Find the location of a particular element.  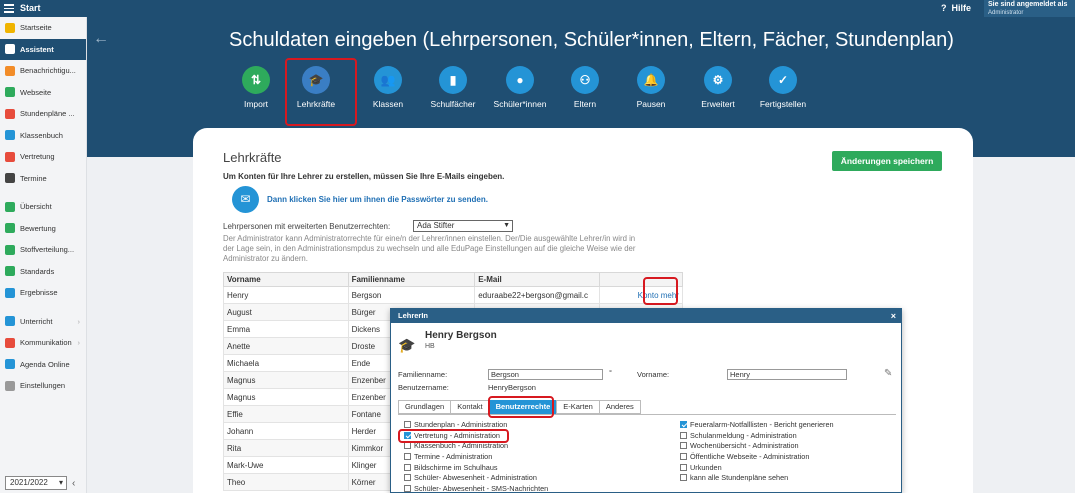

sidebar-item-7: Vertretung is located at coordinates (43, 157).